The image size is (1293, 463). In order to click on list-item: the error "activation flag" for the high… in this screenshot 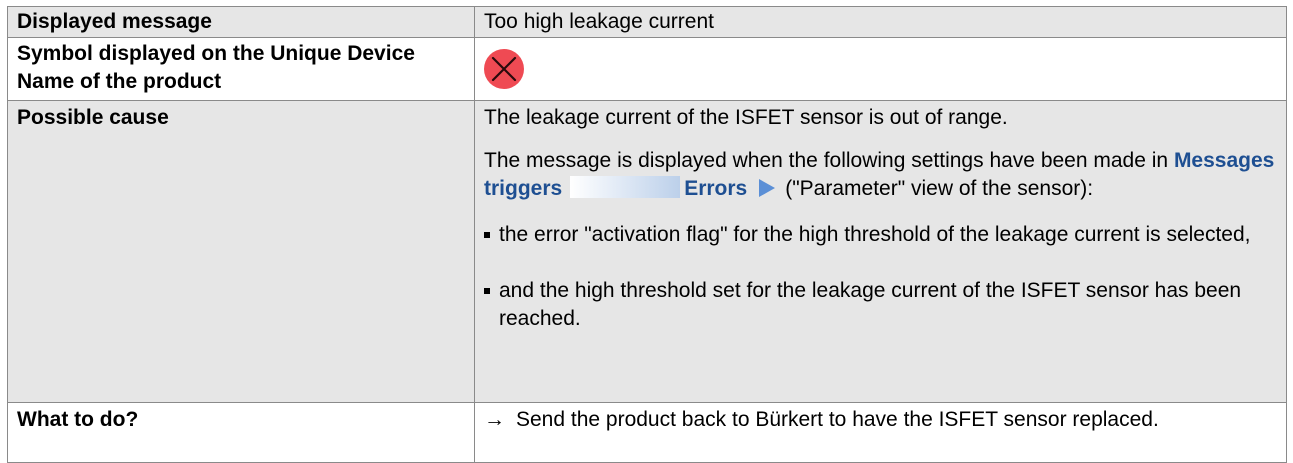, I will do `click(880, 235)`.